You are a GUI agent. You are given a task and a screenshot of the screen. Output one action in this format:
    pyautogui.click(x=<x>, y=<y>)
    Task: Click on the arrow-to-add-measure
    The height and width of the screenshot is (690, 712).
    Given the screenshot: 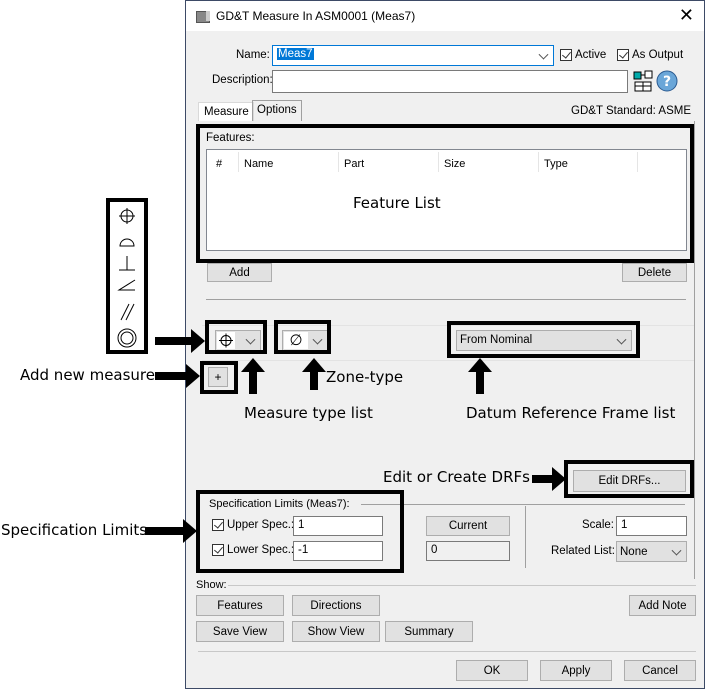 What is the action you would take?
    pyautogui.click(x=177, y=376)
    